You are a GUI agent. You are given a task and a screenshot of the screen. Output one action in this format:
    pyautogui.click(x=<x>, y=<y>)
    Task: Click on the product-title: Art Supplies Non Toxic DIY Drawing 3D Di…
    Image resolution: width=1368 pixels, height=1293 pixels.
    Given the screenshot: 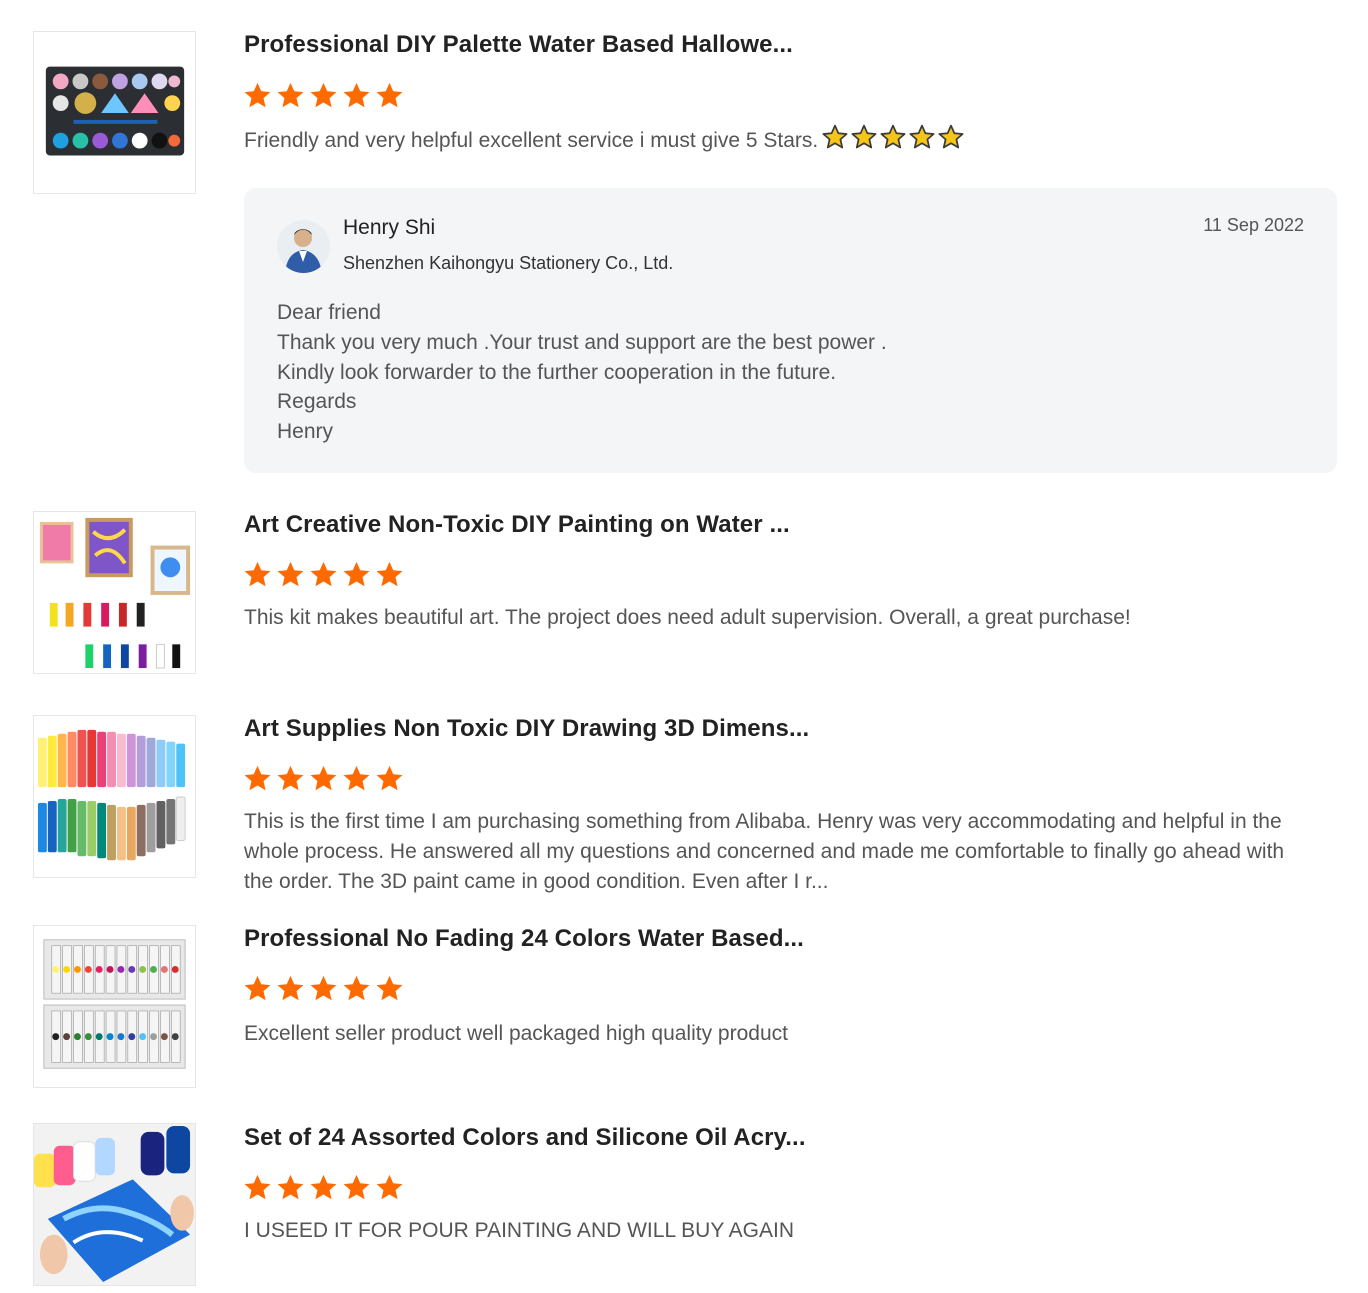 What is the action you would take?
    pyautogui.click(x=526, y=729)
    